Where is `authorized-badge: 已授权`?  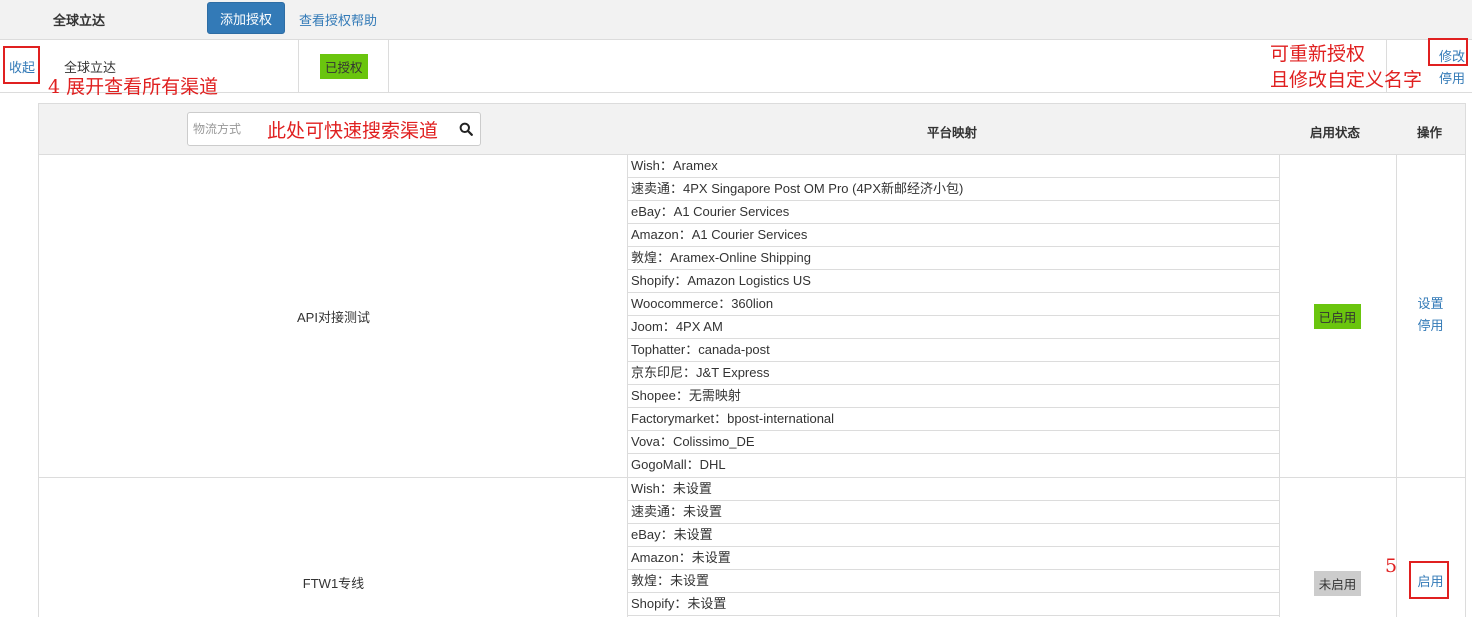
authorized-badge: 已授权 is located at coordinates (344, 66).